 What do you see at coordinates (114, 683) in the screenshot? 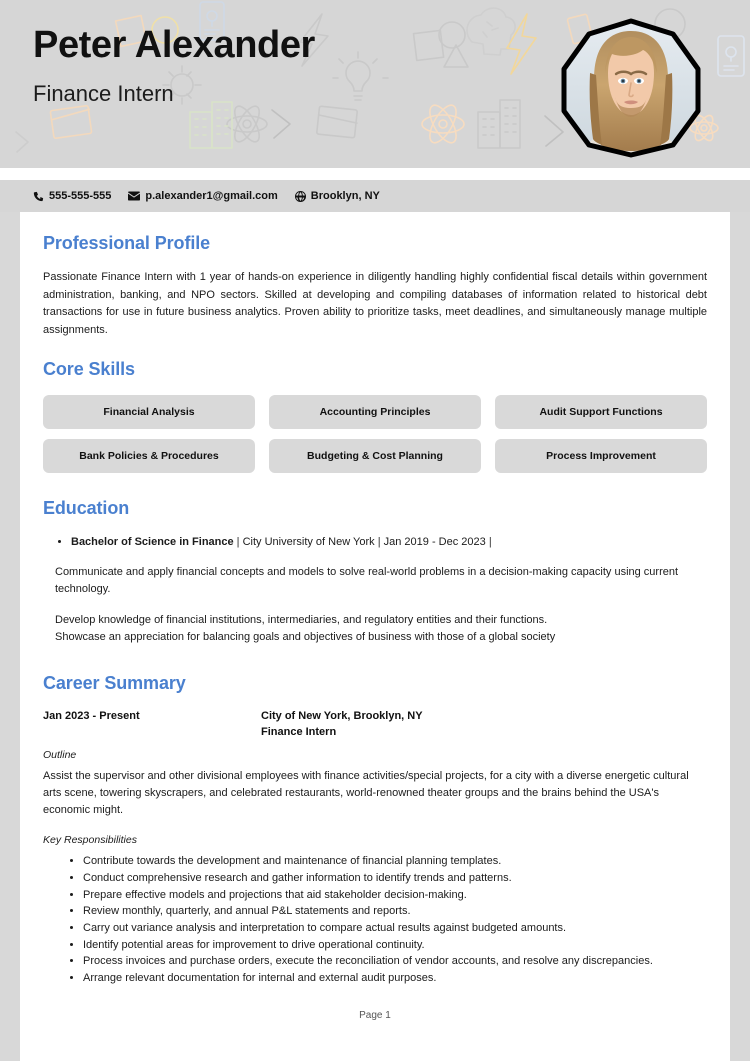
I see `section-title-career-summary: Career Summary` at bounding box center [114, 683].